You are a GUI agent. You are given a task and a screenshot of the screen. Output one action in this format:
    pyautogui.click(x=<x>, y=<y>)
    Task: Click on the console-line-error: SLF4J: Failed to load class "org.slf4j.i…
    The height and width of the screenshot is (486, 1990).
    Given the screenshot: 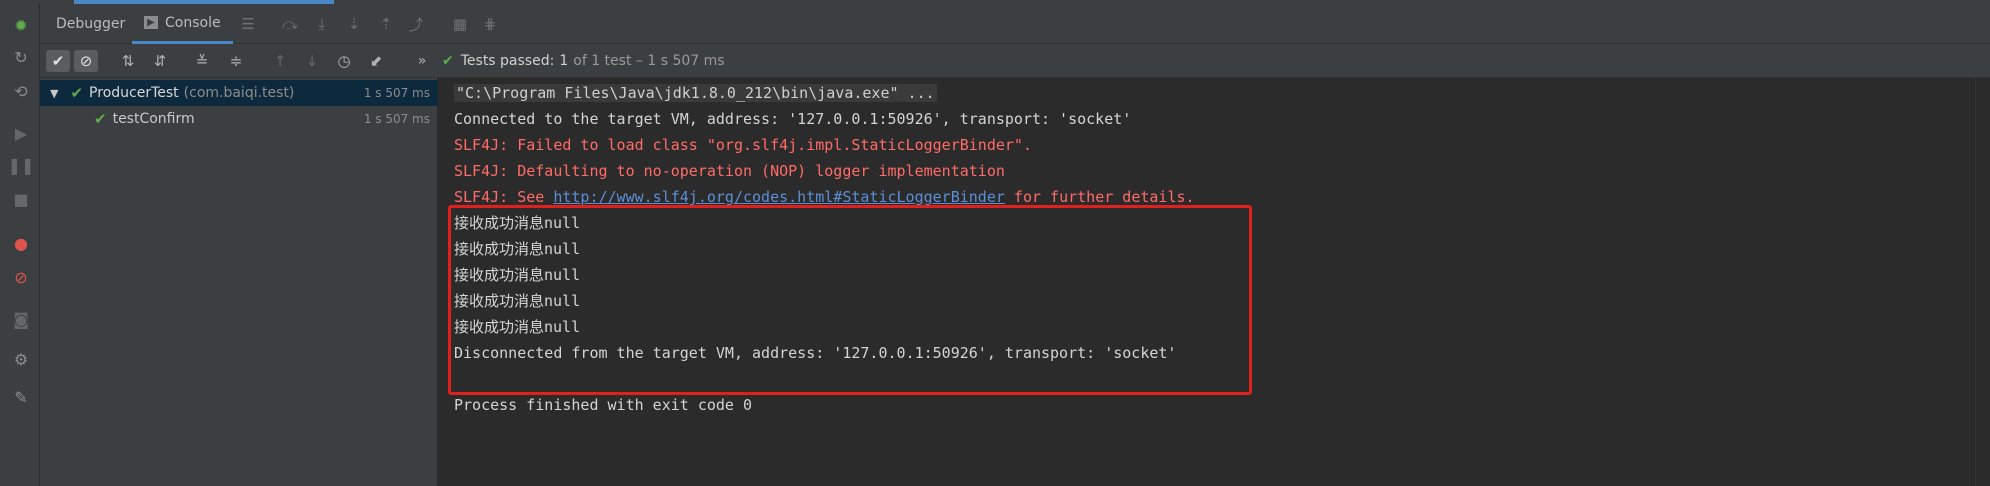 What is the action you would take?
    pyautogui.click(x=743, y=145)
    